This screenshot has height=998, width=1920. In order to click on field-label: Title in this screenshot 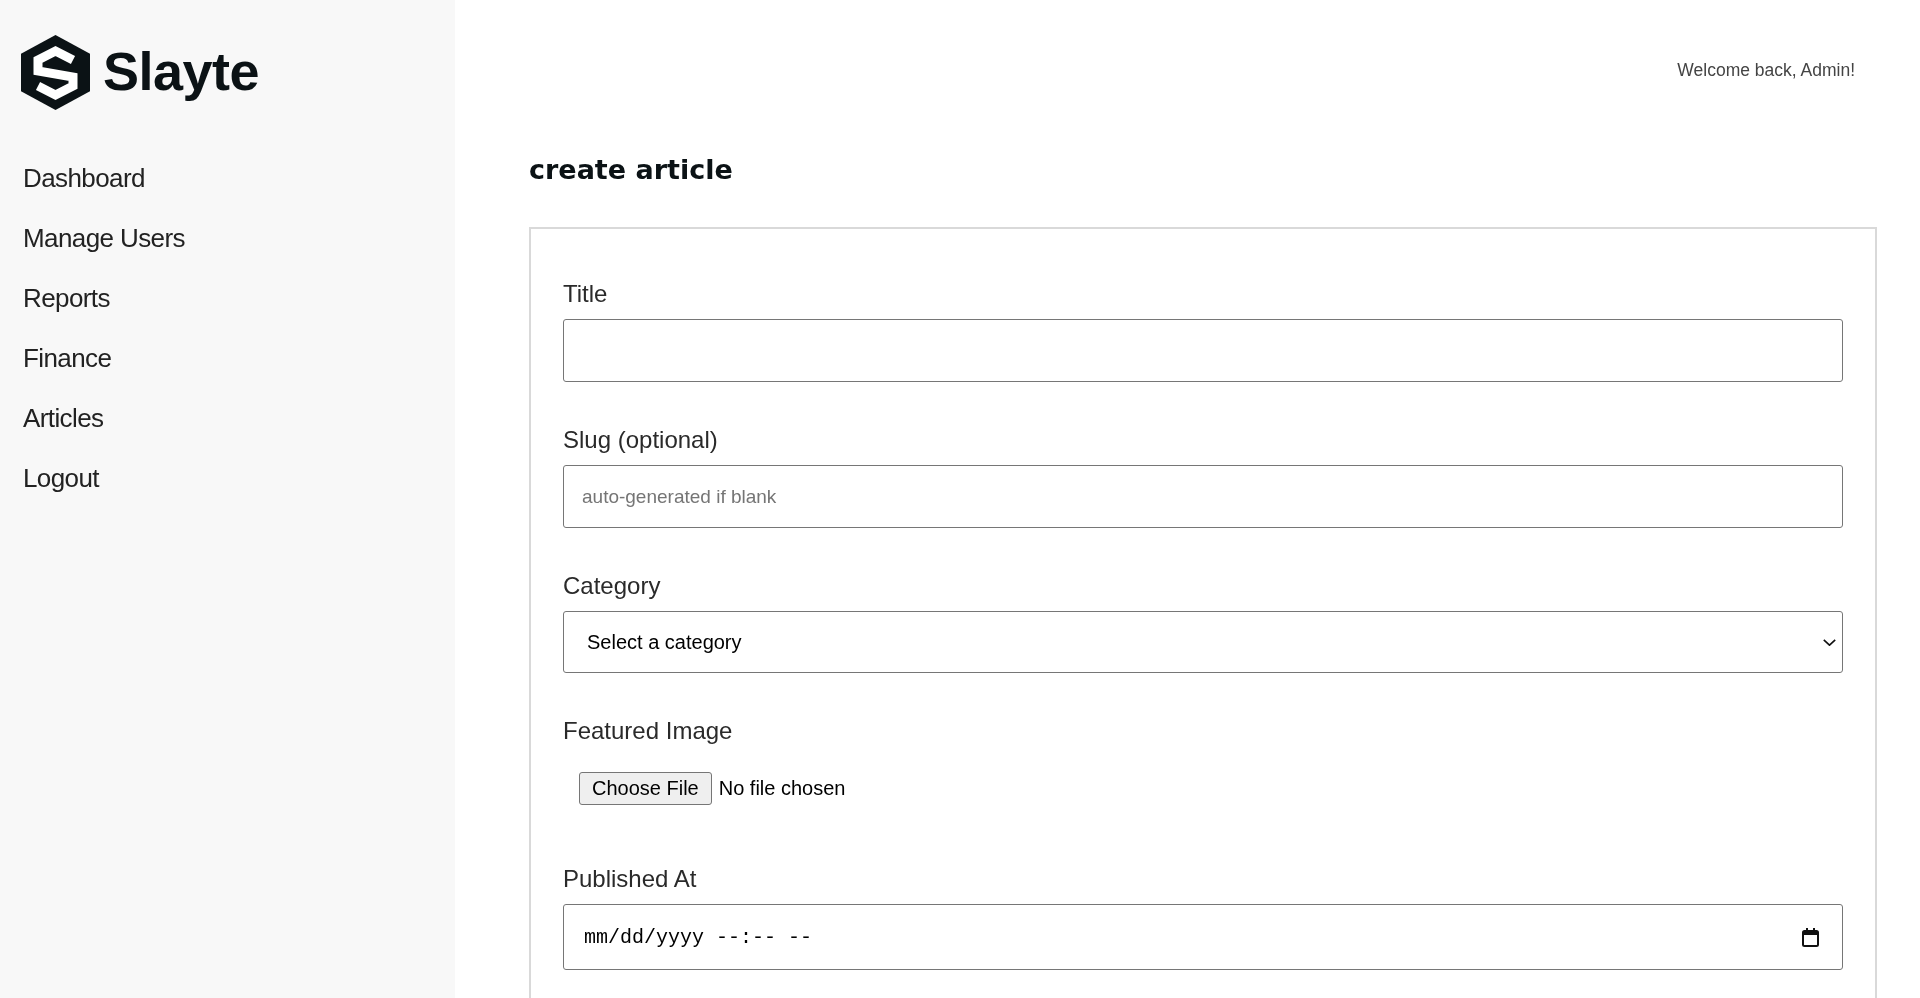, I will do `click(585, 294)`.